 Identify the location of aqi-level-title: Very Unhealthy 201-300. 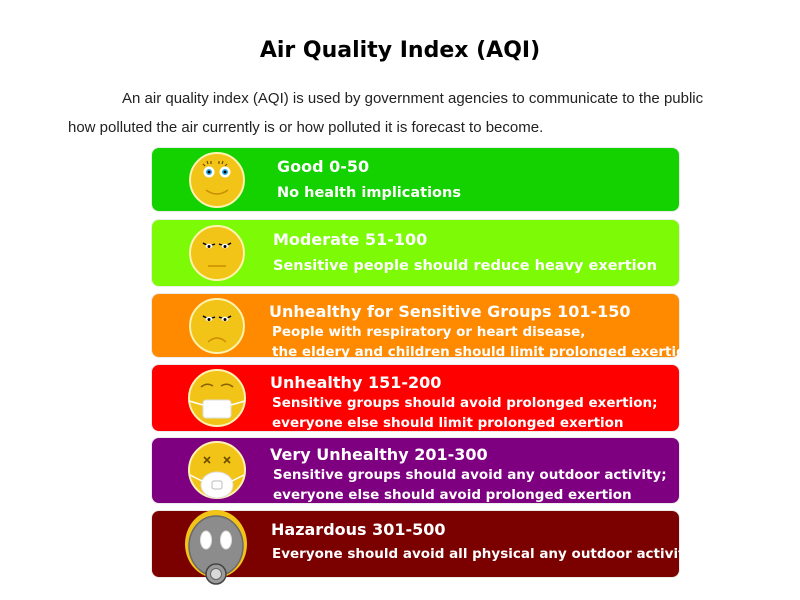
(379, 454).